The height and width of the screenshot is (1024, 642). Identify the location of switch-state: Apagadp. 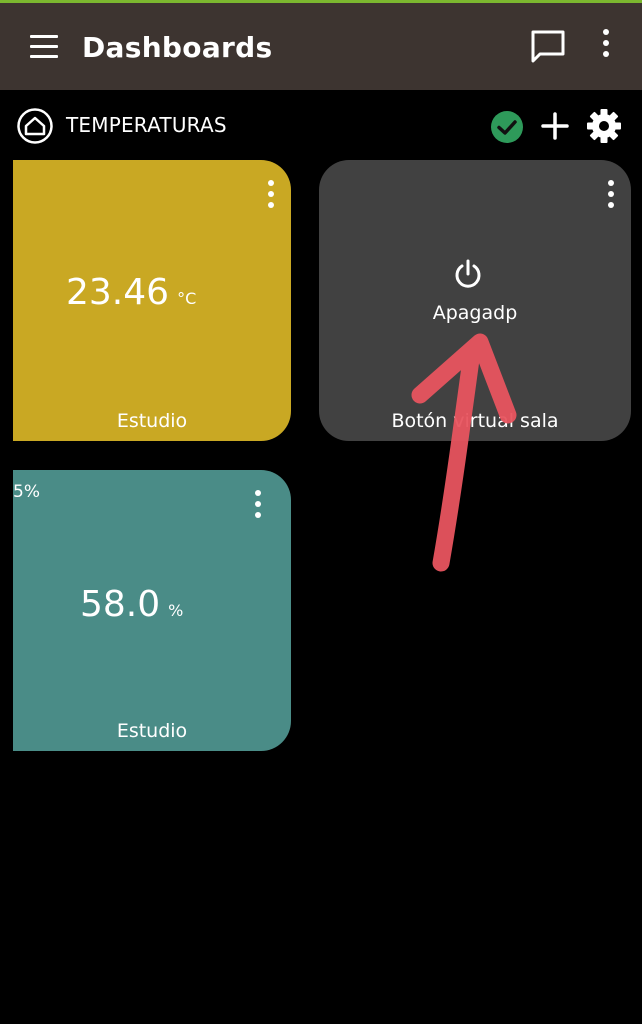
(475, 313).